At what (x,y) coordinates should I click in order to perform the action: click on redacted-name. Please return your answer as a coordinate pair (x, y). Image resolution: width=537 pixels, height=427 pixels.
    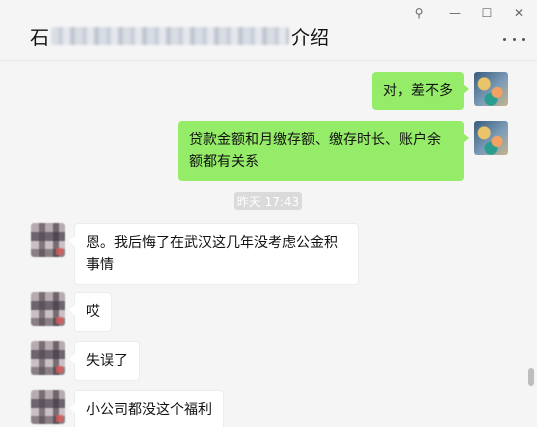
    Looking at the image, I should click on (170, 36).